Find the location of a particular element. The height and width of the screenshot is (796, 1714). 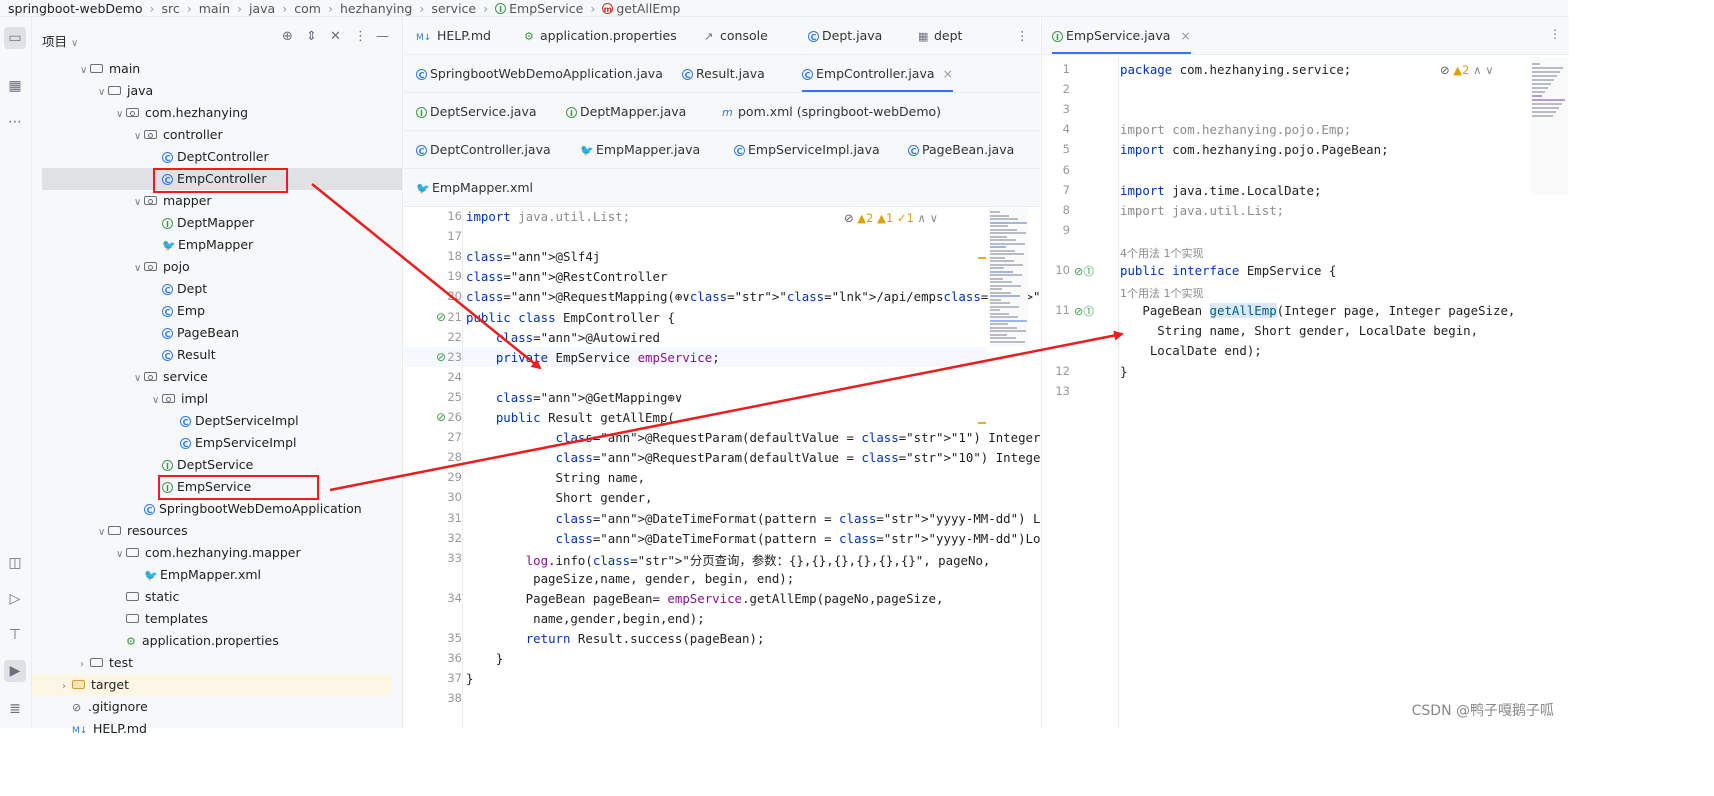

watermark: CSDN @鸭子嘎鹅子呱 is located at coordinates (1482, 711).